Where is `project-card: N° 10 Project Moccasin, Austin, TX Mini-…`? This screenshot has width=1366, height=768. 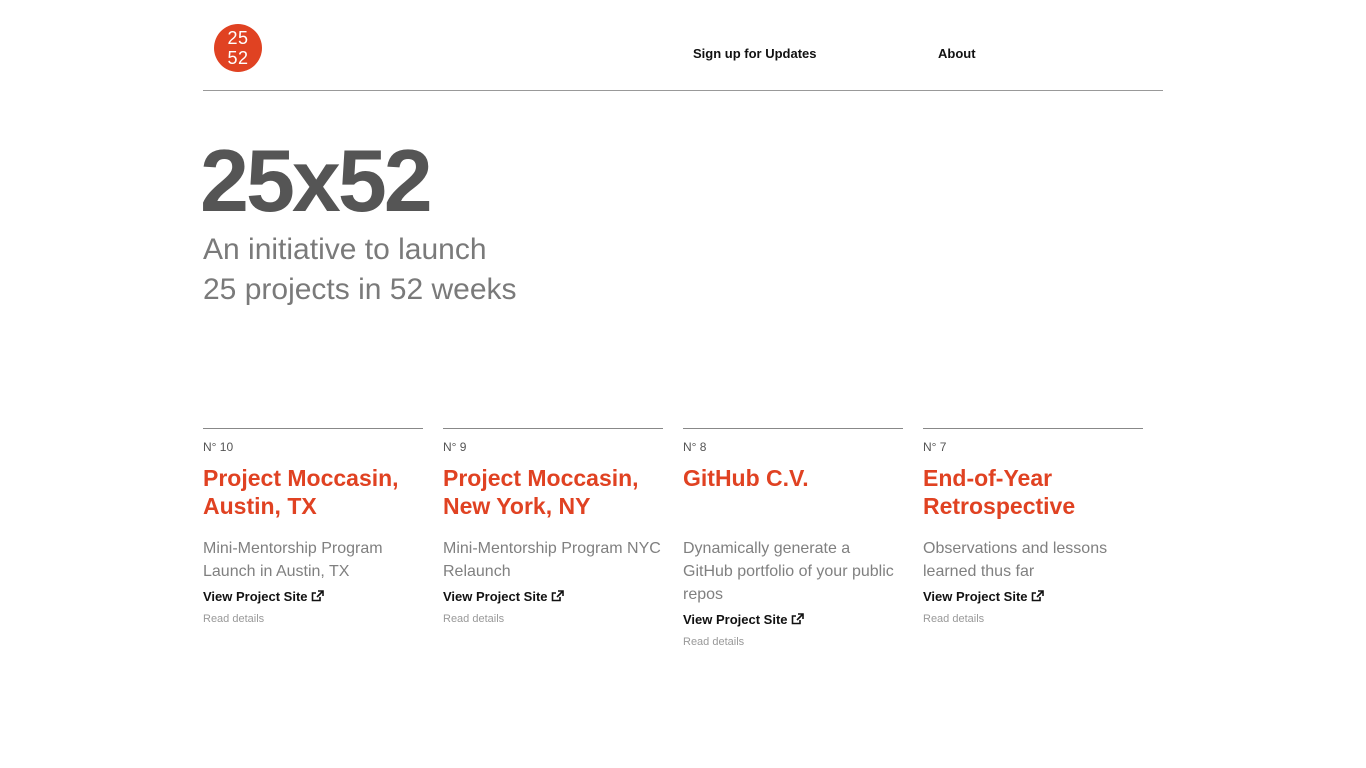 project-card: N° 10 Project Moccasin, Austin, TX Mini-… is located at coordinates (313, 527).